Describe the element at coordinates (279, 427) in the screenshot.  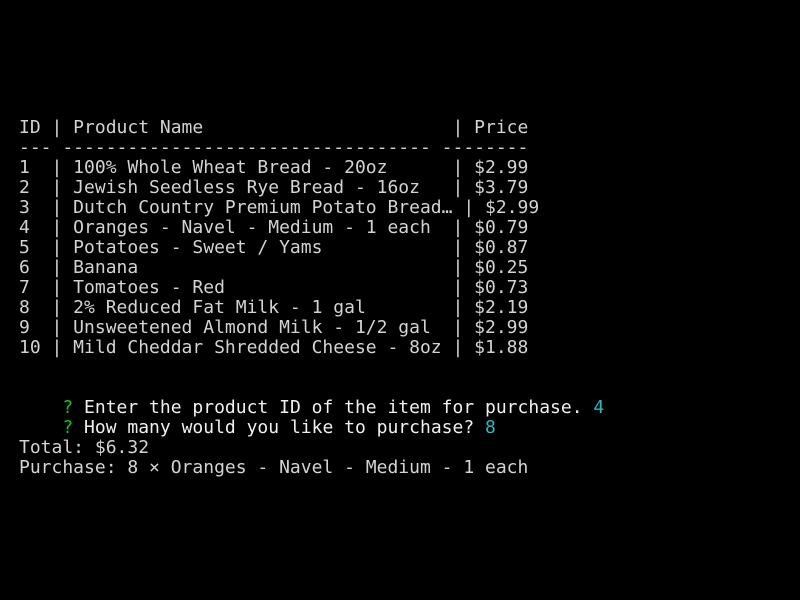
I see `prompt-question: How many would you like to purchase?` at that location.